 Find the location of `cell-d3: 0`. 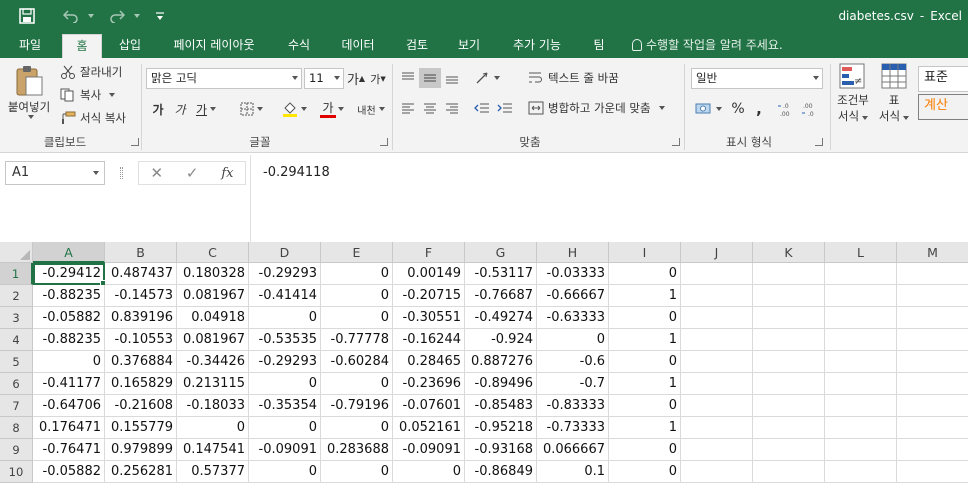

cell-d3: 0 is located at coordinates (285, 318).